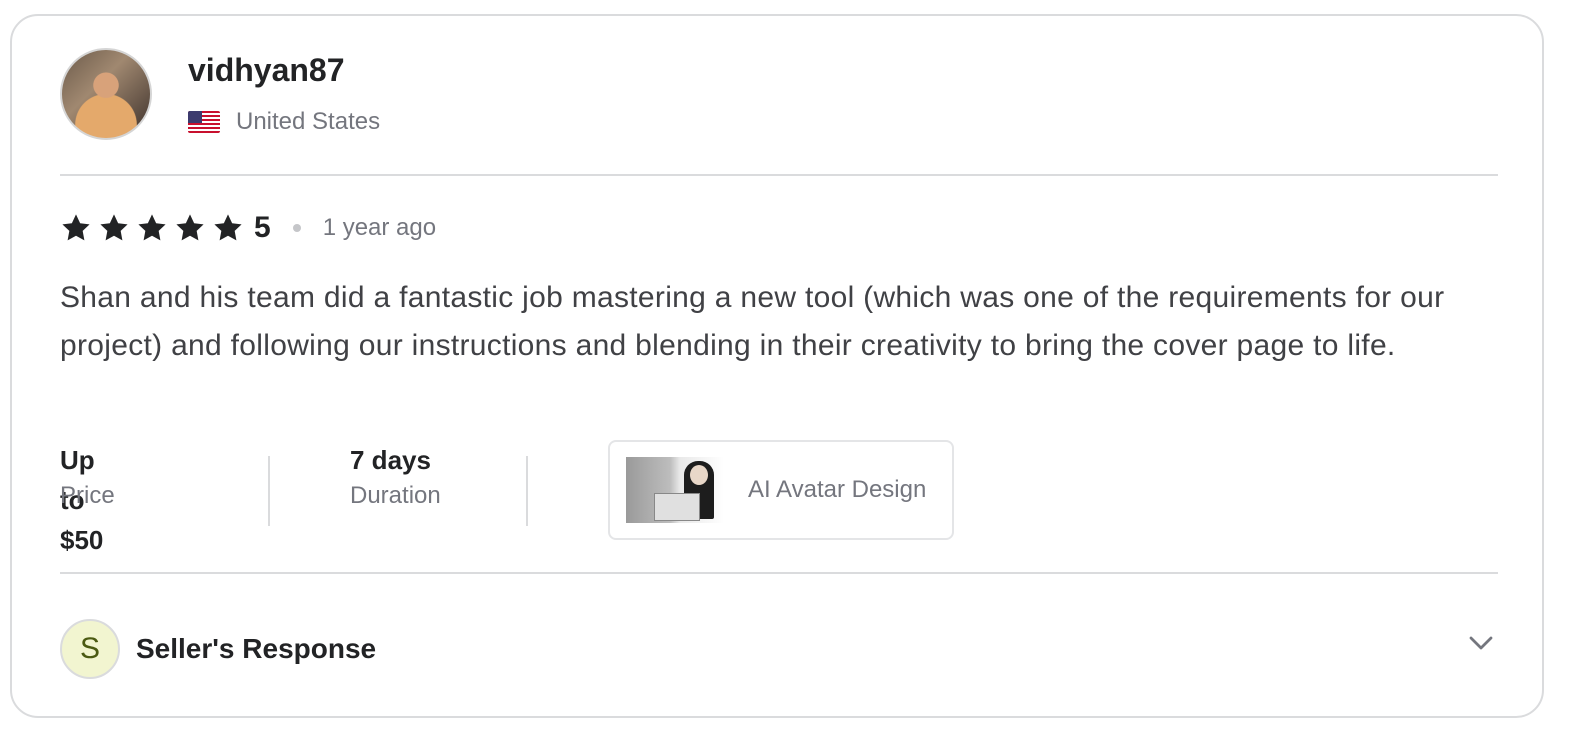 The height and width of the screenshot is (744, 1584). I want to click on price-value: Up to $50, so click(82, 500).